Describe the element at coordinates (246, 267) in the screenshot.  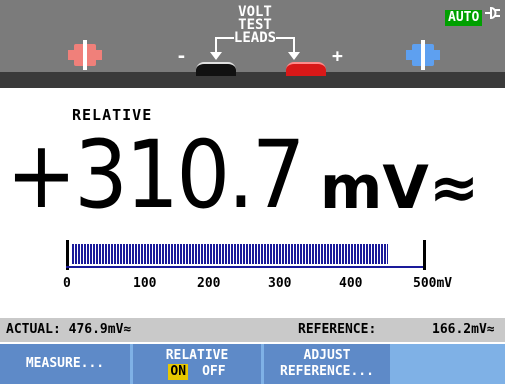
I see `bargraph-baseline` at that location.